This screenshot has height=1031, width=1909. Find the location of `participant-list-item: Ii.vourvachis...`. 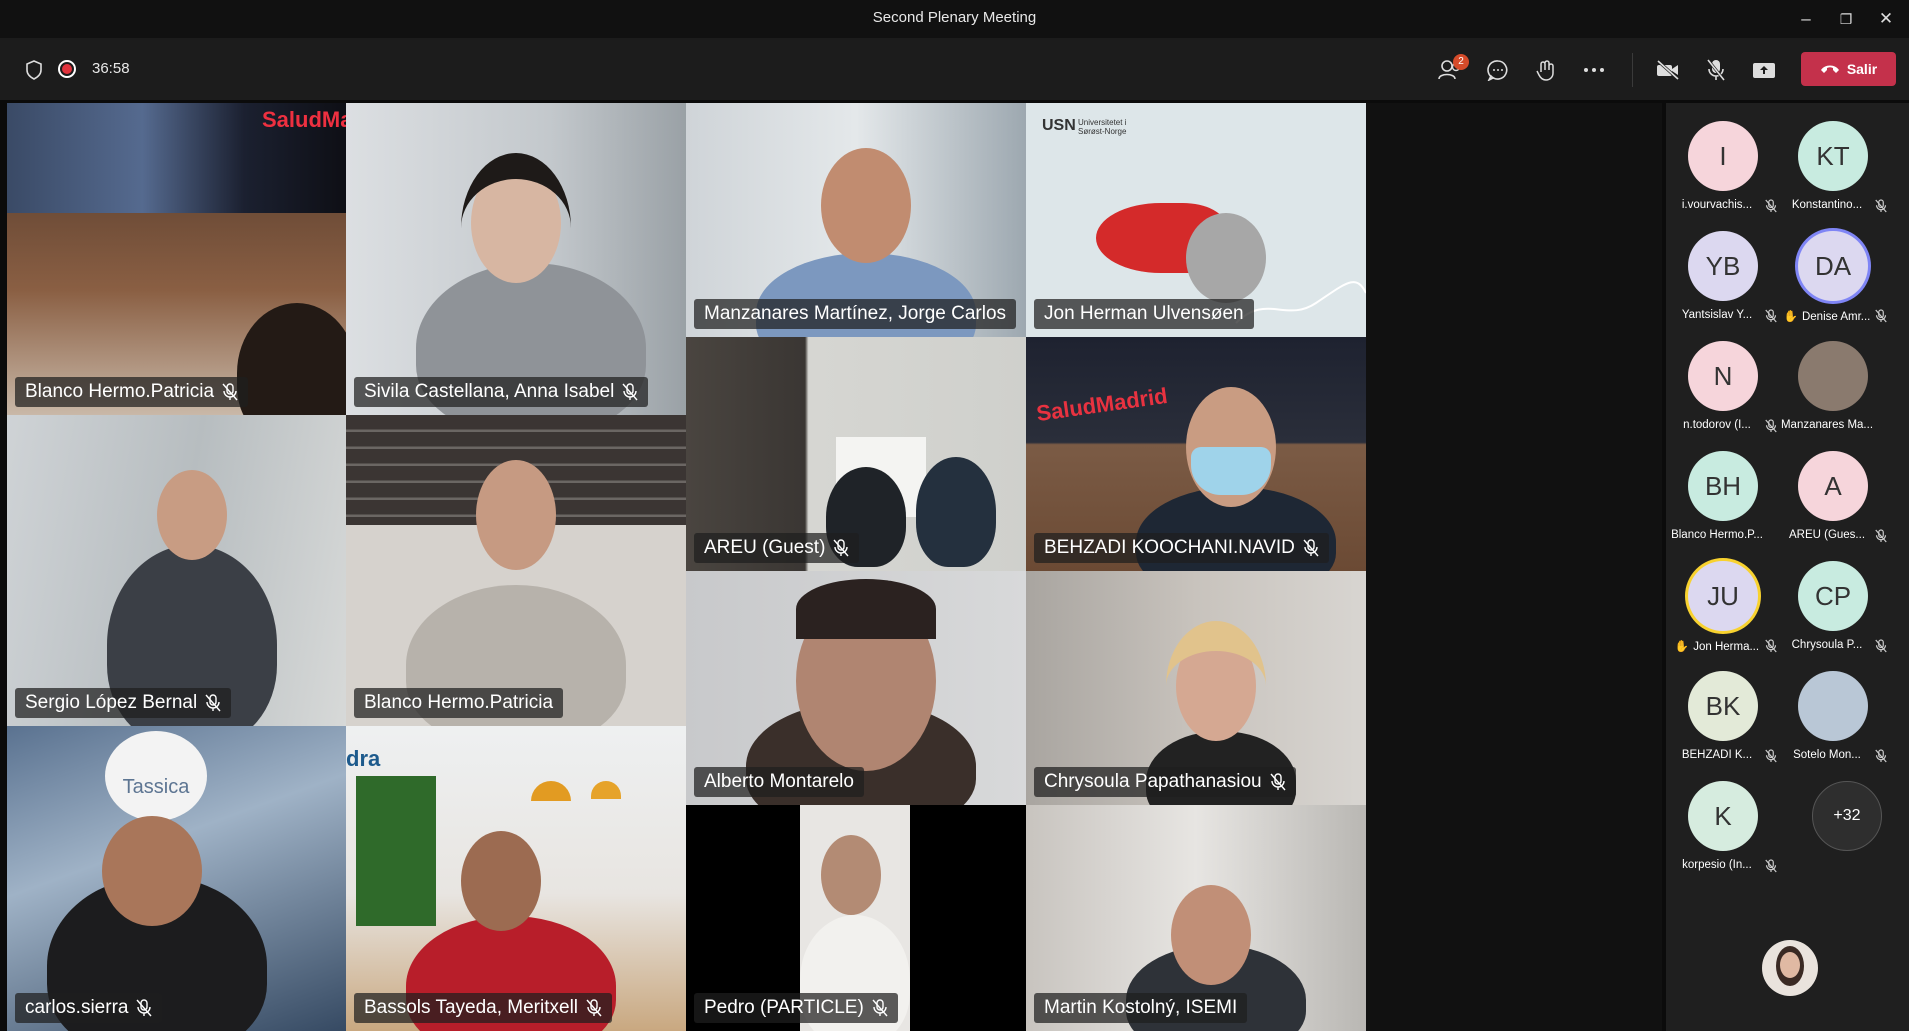

participant-list-item: Ii.vourvachis... is located at coordinates (1722, 176).